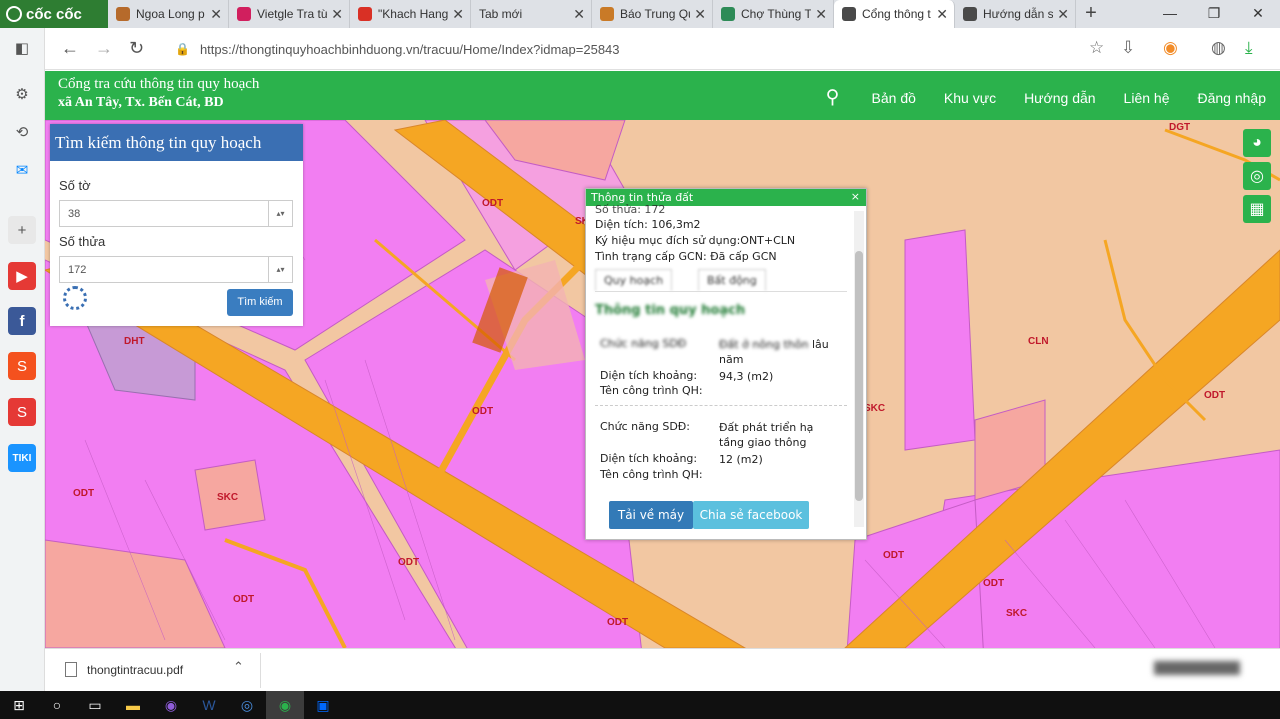 The image size is (1280, 719). Describe the element at coordinates (651, 515) in the screenshot. I see `download-button: Tải về máy` at that location.